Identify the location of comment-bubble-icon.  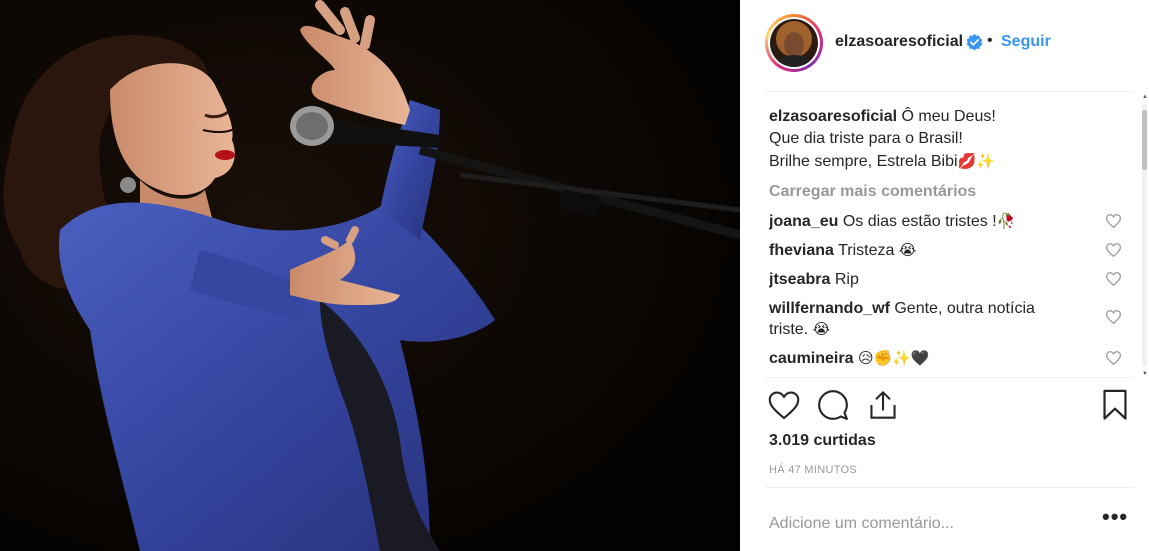
(833, 405).